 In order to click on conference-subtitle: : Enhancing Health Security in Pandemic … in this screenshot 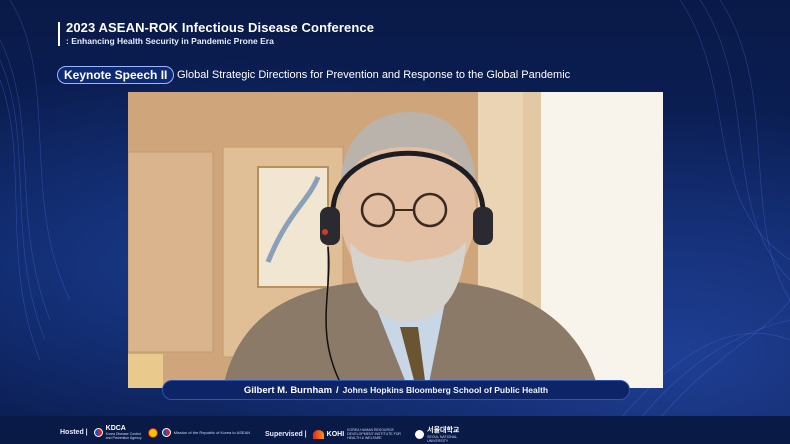, I will do `click(170, 41)`.